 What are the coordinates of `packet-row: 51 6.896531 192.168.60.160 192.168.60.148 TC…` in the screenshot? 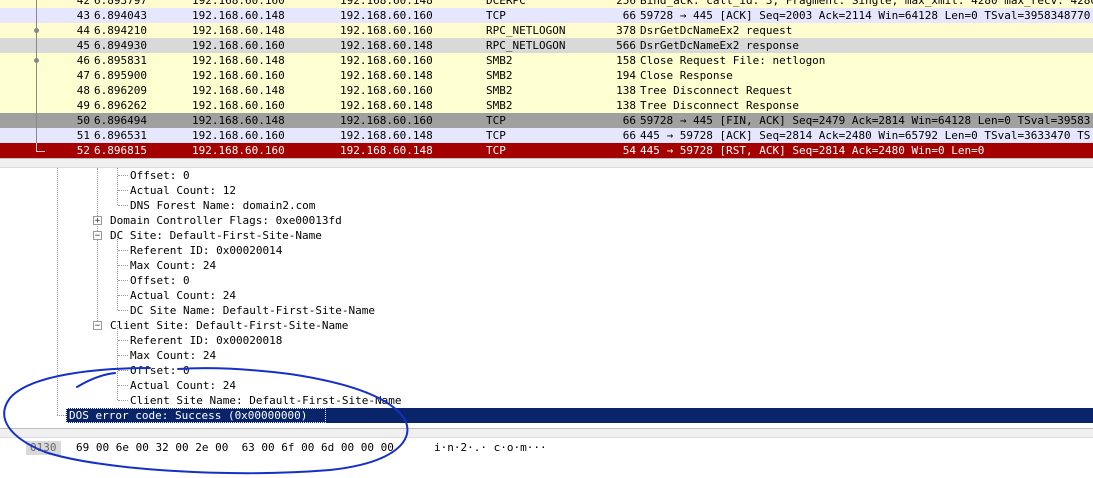 It's located at (546, 135).